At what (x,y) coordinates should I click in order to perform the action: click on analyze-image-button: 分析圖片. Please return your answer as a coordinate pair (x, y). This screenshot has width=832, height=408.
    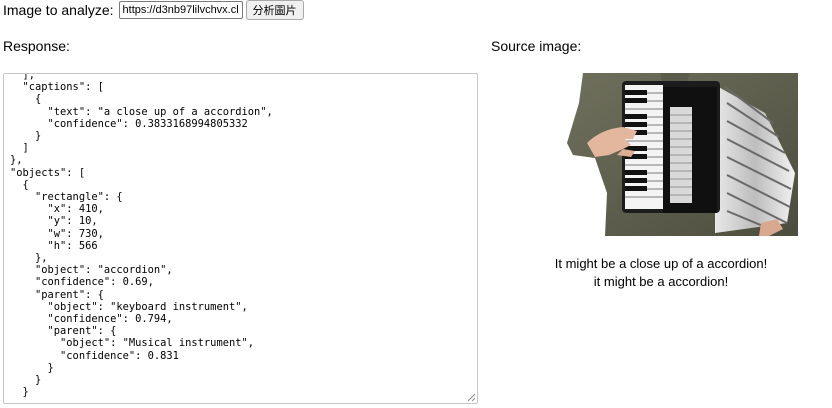
    Looking at the image, I should click on (274, 10).